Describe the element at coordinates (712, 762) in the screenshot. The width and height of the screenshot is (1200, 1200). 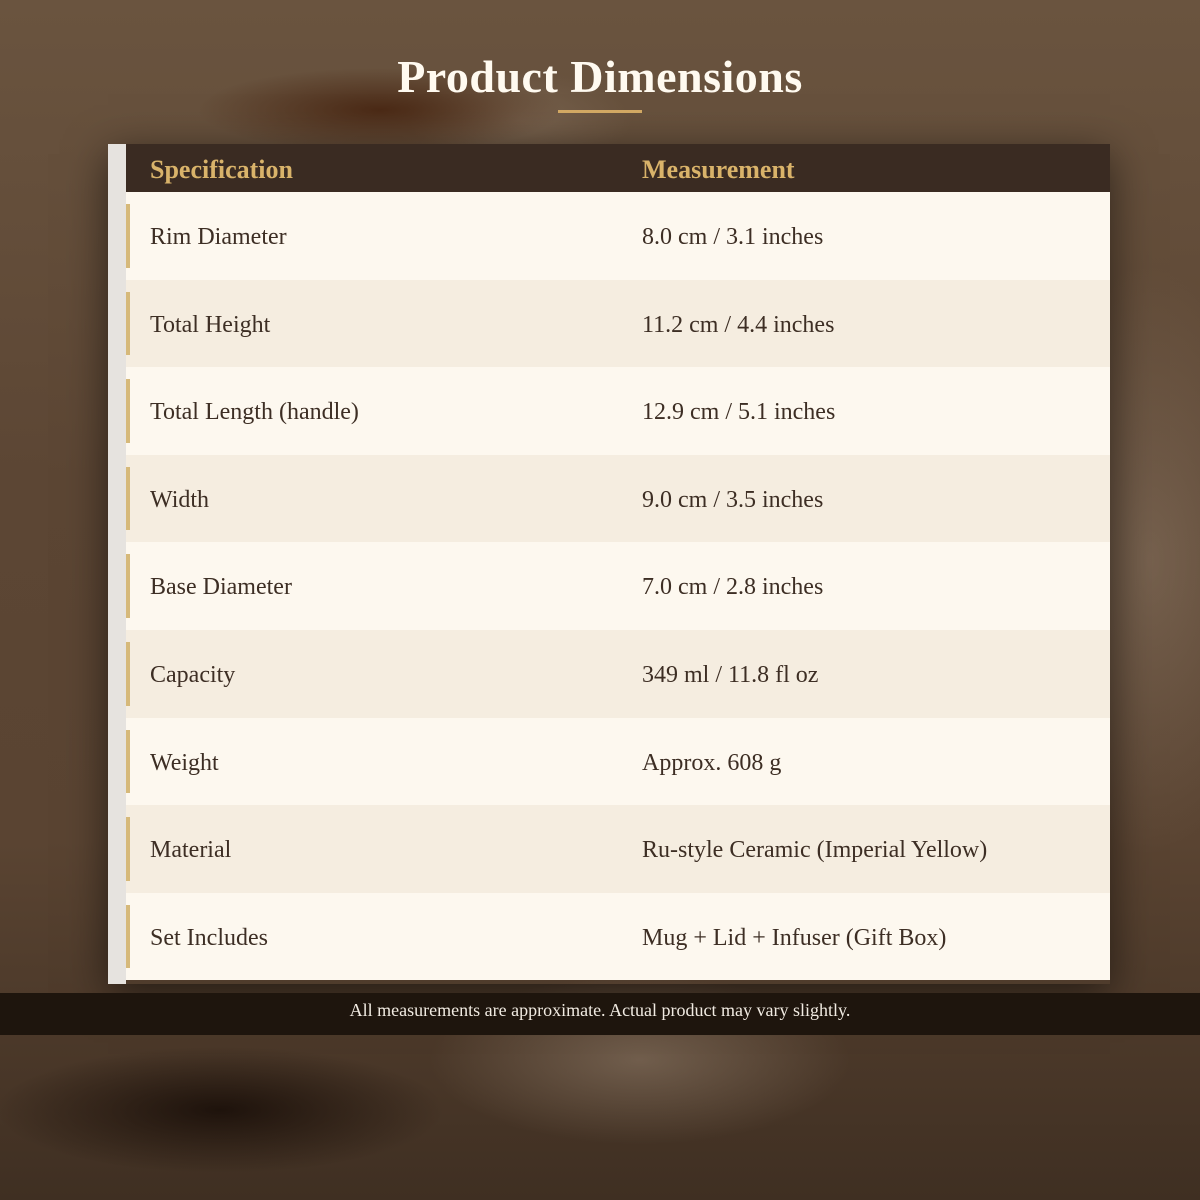
I see `measurement-cell: Approx. 608 g` at that location.